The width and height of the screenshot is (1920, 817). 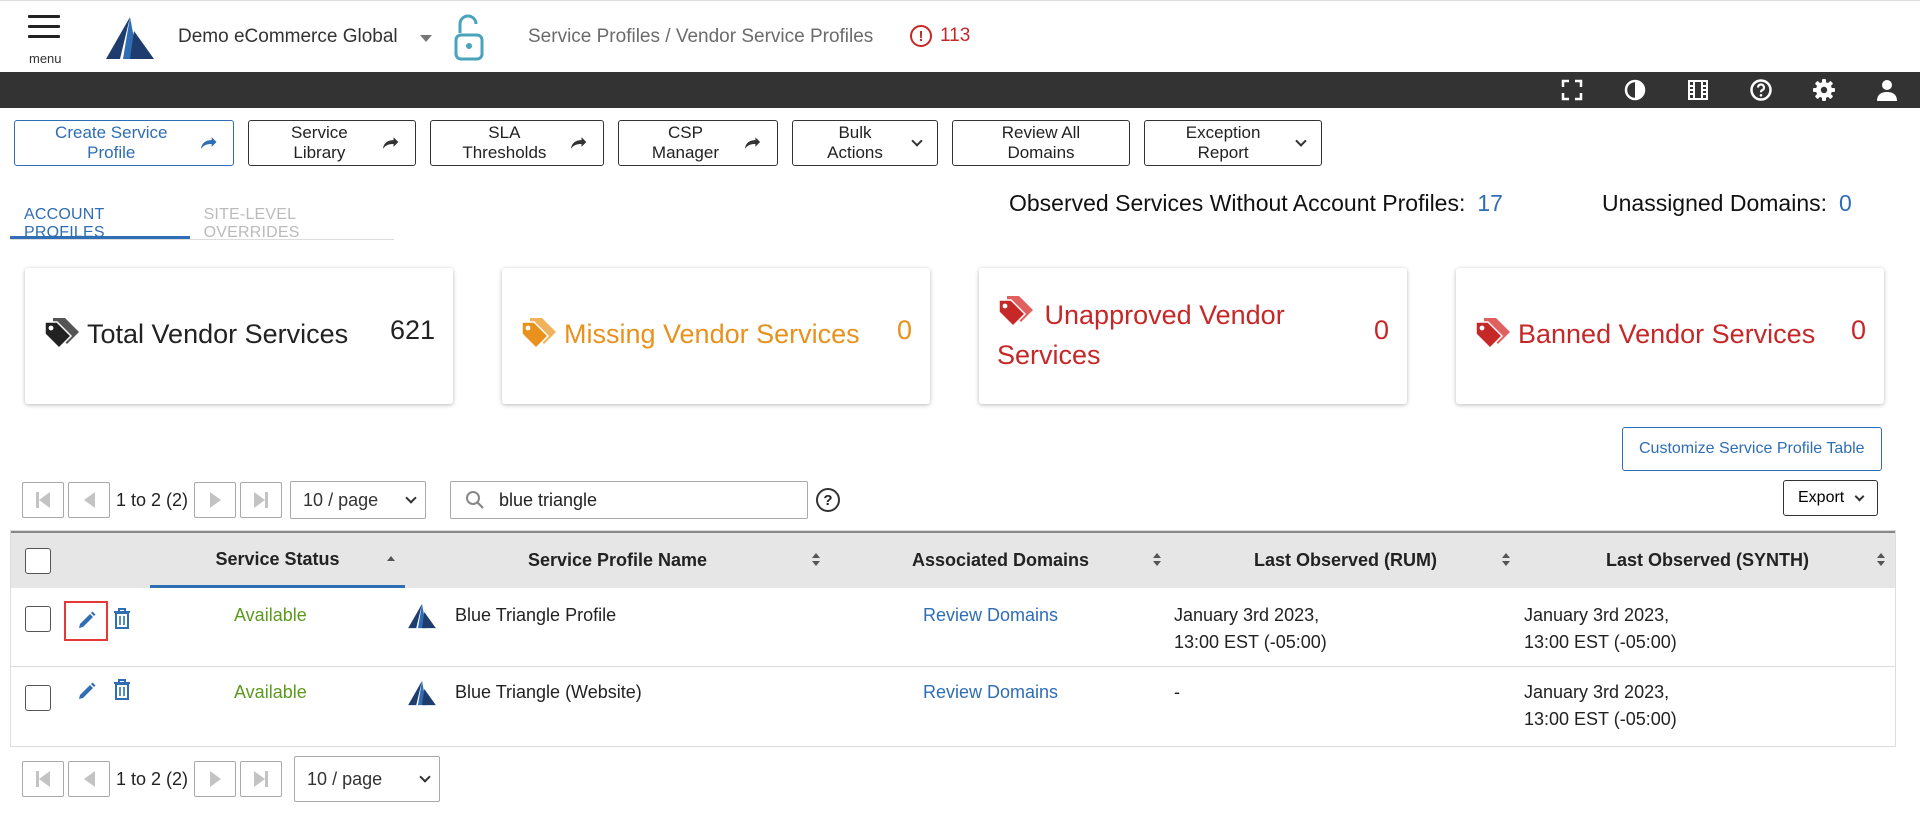 I want to click on column-service-status-label: Service Status, so click(x=277, y=558).